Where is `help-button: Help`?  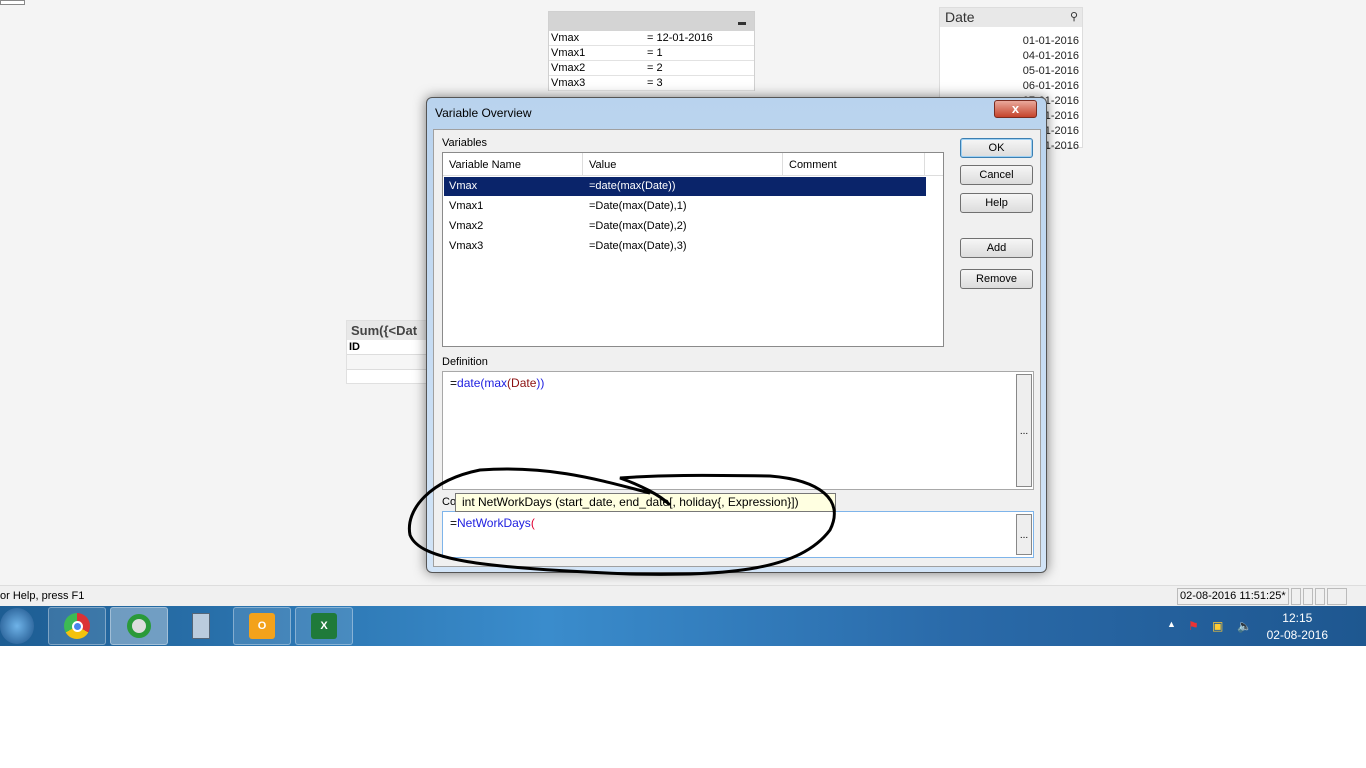 help-button: Help is located at coordinates (996, 203).